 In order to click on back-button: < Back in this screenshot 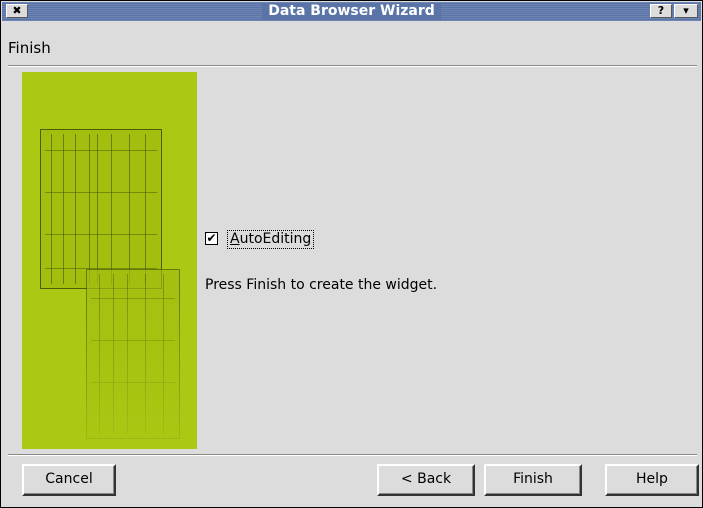, I will do `click(426, 480)`.